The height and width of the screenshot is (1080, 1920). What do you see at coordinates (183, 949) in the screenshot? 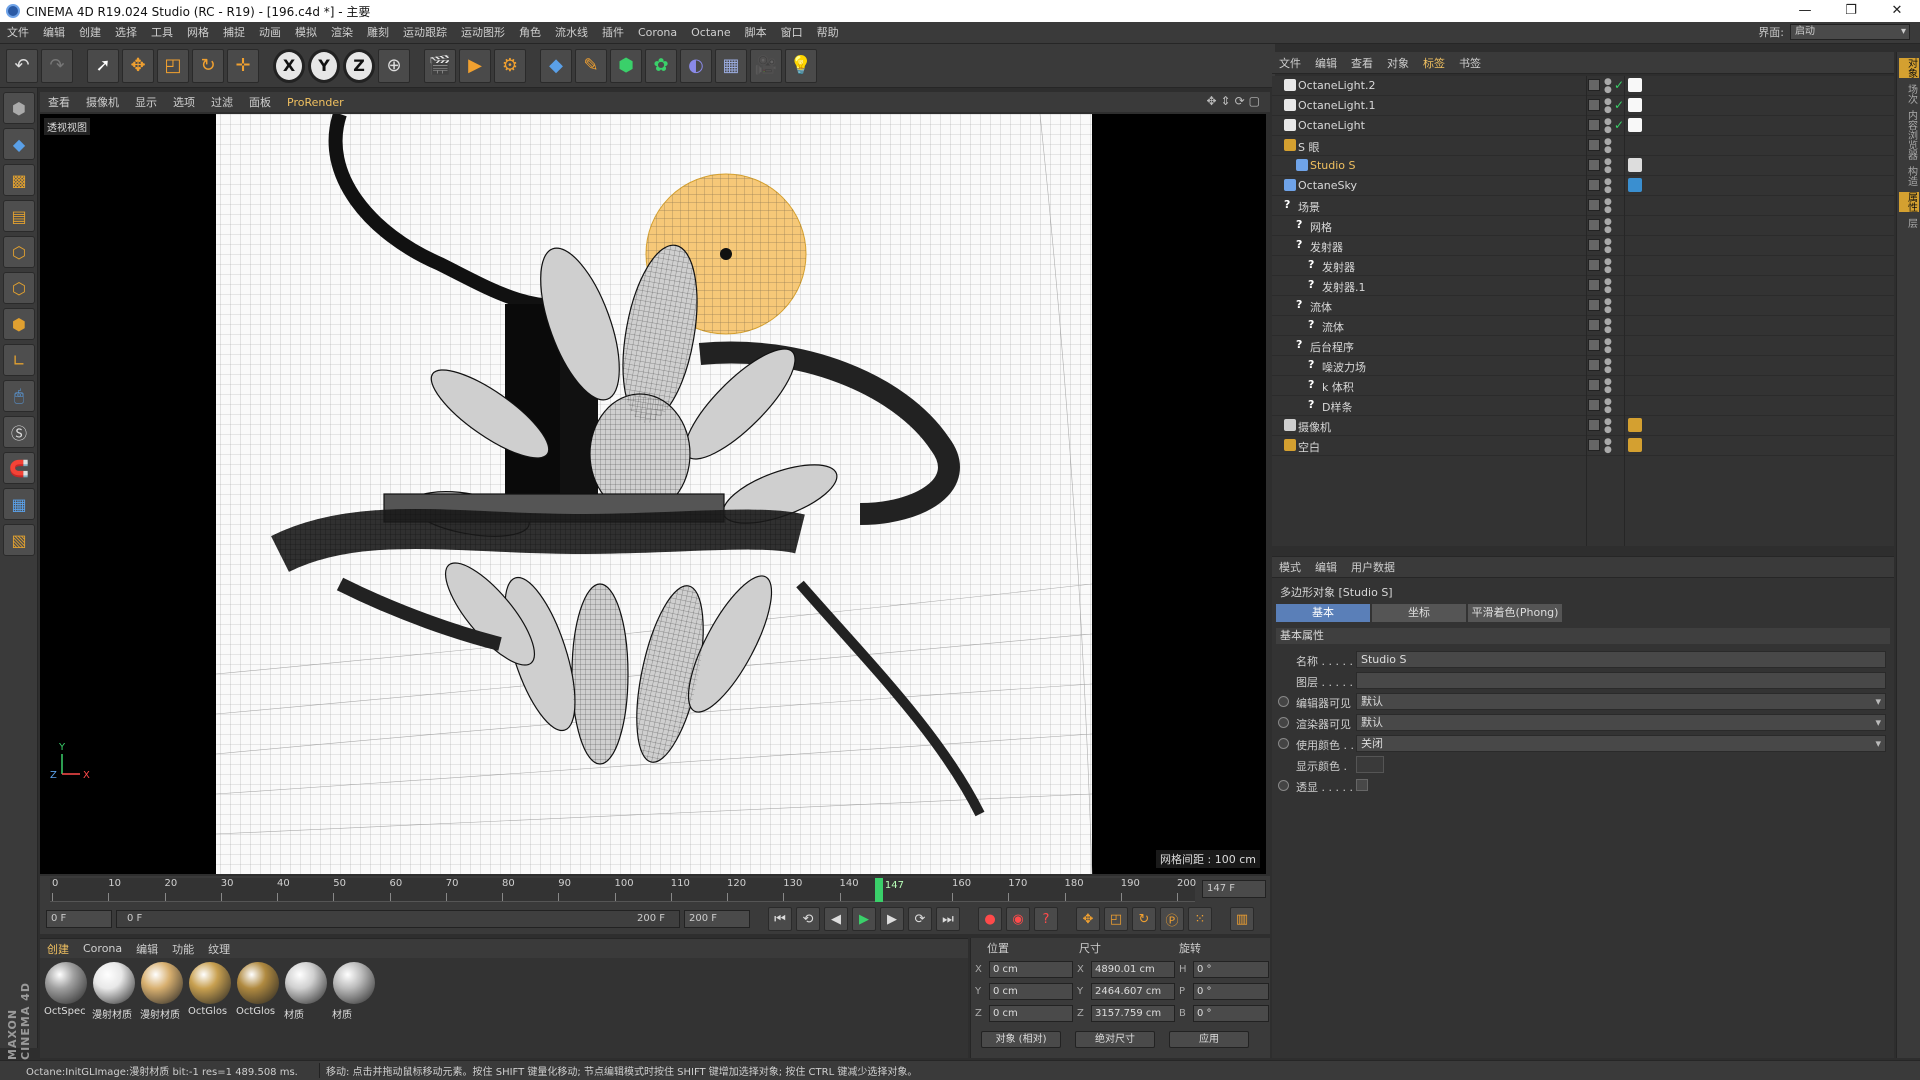
I see `material-menu-item: 功能` at bounding box center [183, 949].